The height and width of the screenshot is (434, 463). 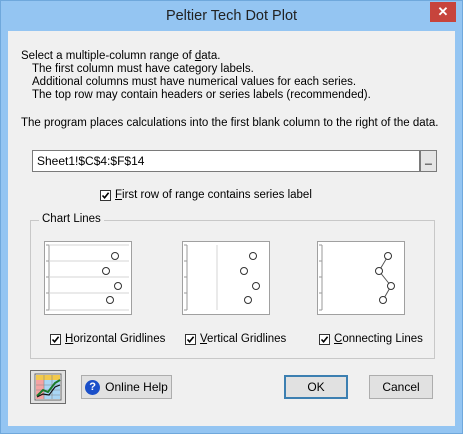 I want to click on horizontal-gridlines-preview, so click(x=88, y=278).